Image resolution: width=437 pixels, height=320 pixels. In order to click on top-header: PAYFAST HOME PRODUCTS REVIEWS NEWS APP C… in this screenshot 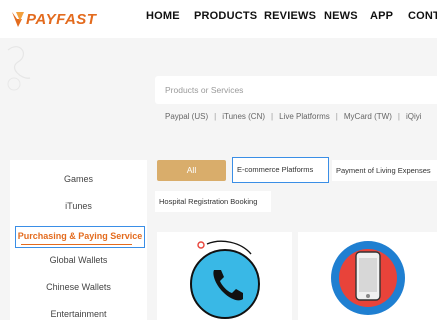, I will do `click(218, 19)`.